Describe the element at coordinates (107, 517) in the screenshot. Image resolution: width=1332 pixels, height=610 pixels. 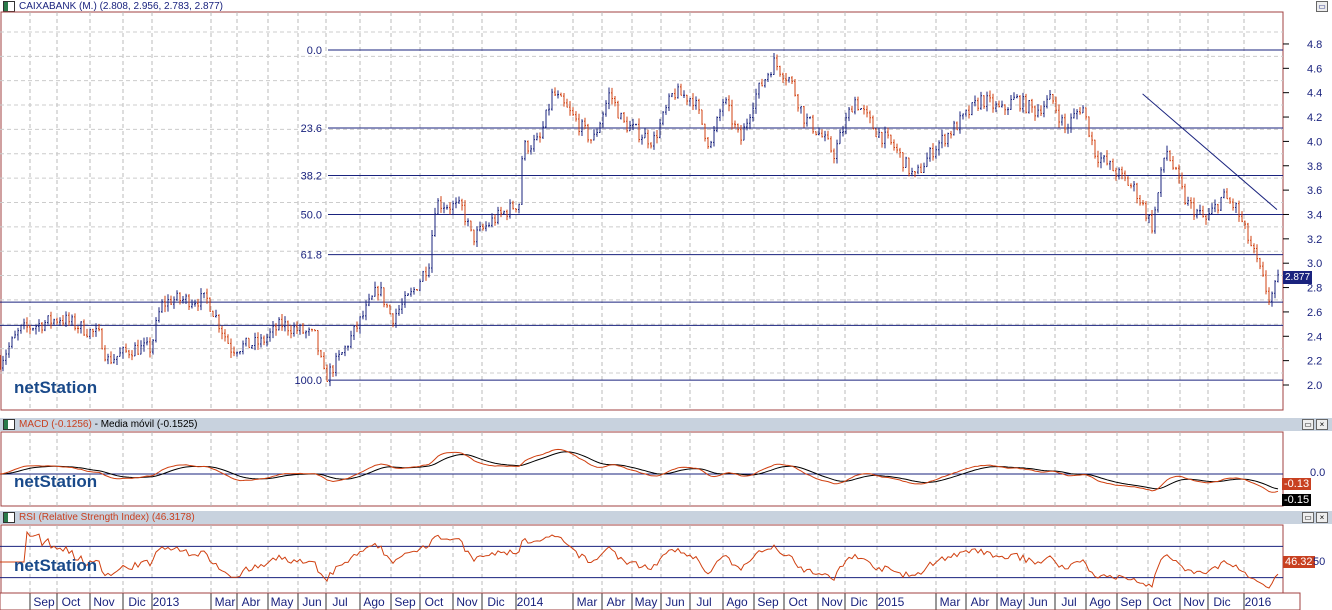
I see `rsi-title: RSI (Relative Strength Index) (46.3178)` at that location.